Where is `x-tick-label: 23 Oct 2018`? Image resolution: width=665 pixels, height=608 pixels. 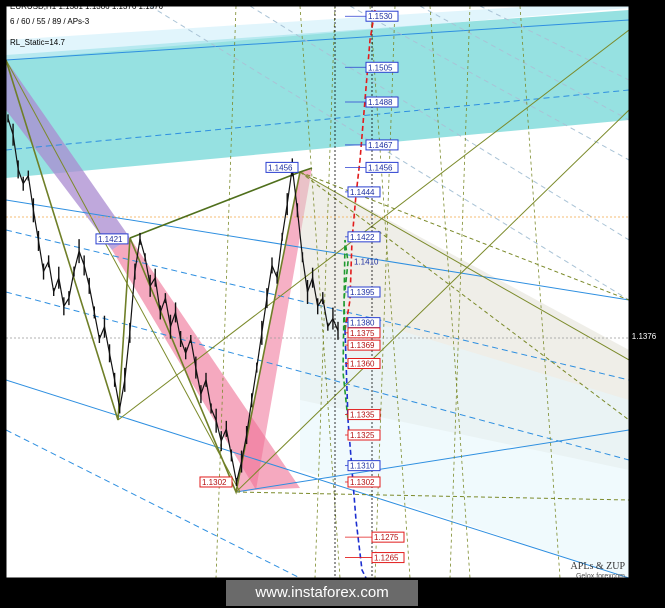 x-tick-label: 23 Oct 2018 is located at coordinates (25, 587).